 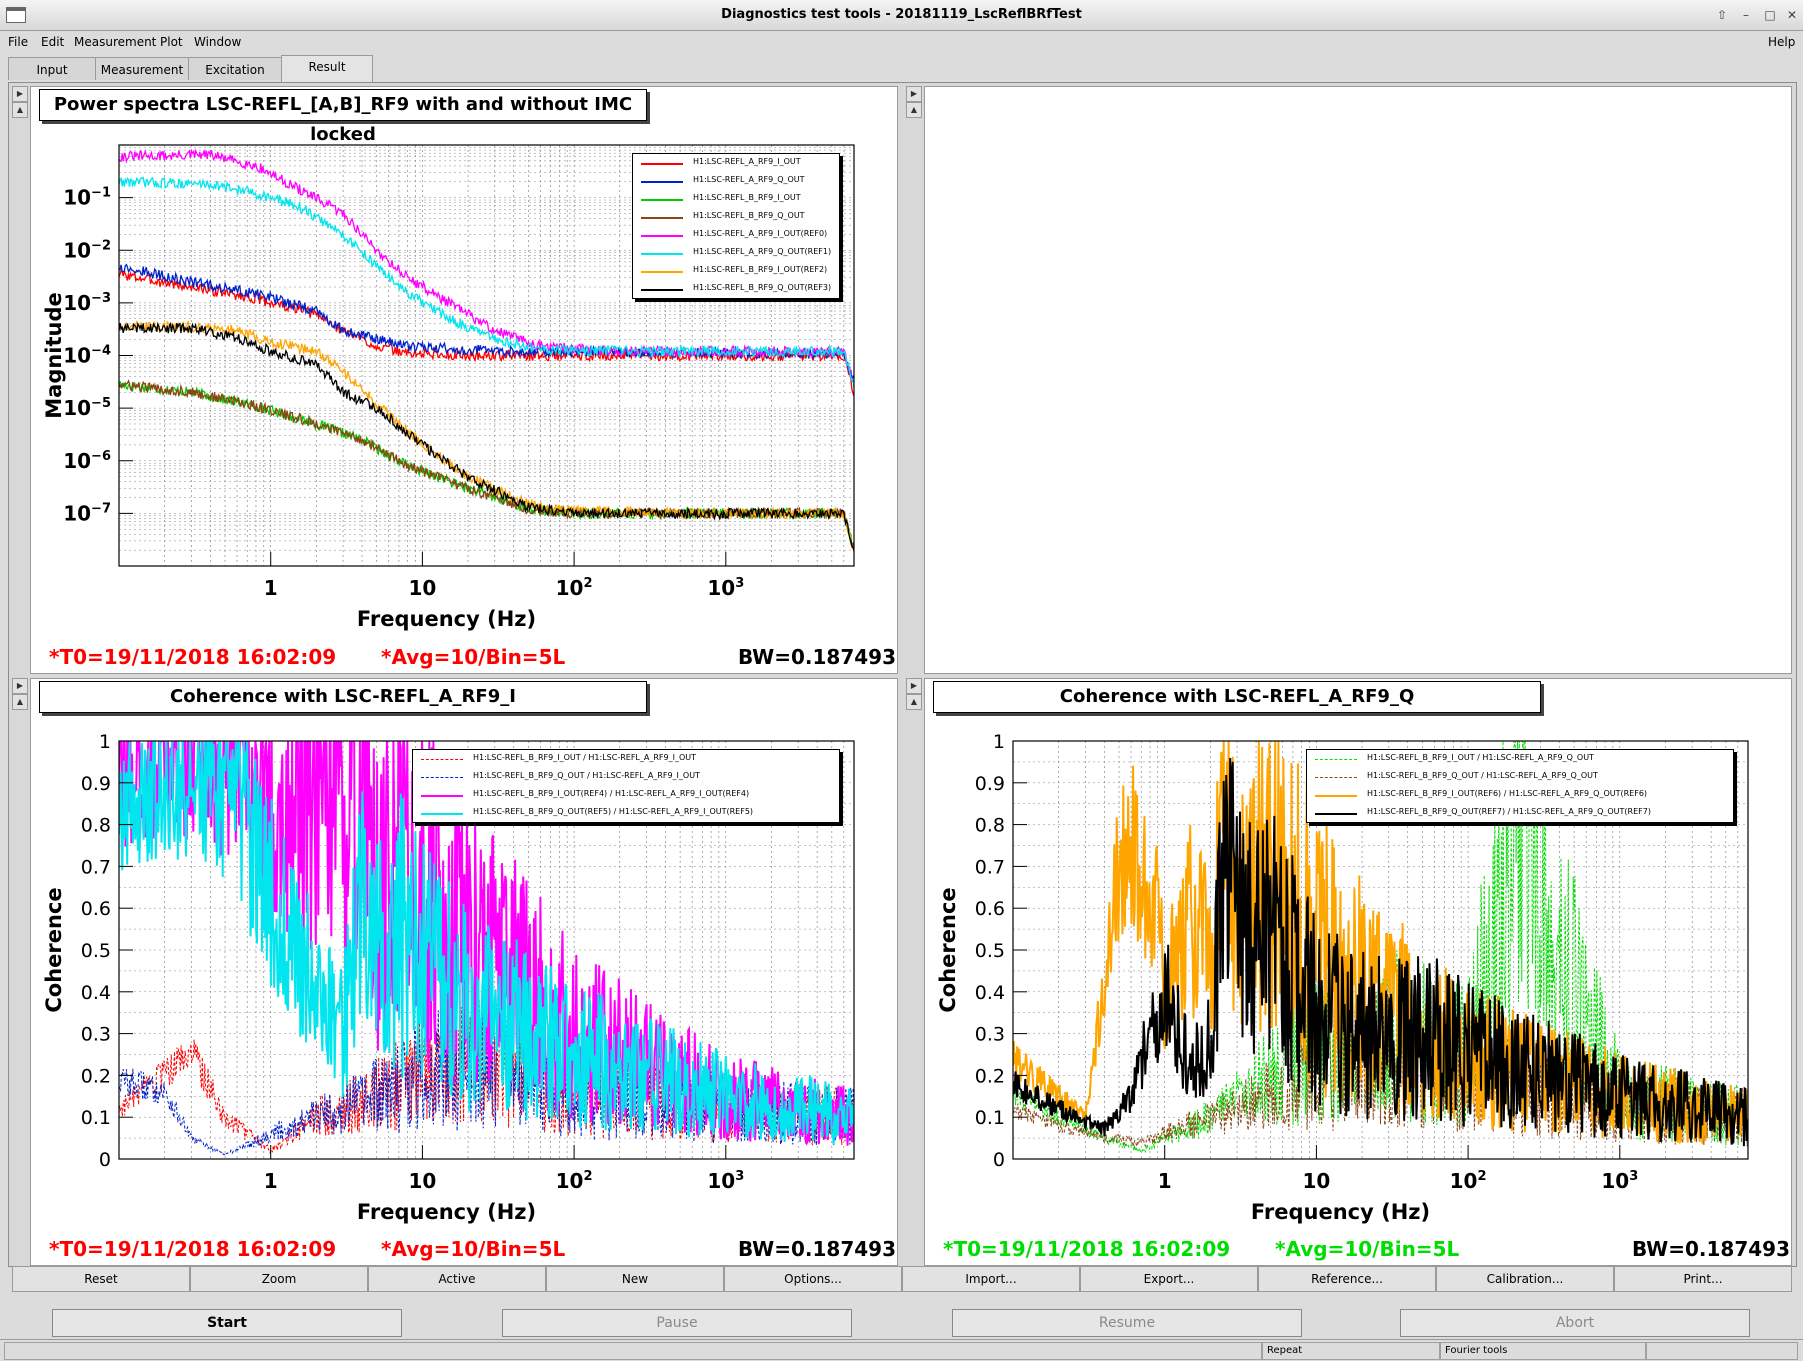 I want to click on legend-label: H1:LSC-REFL_B_RF9_Q_OUT, so click(x=749, y=215).